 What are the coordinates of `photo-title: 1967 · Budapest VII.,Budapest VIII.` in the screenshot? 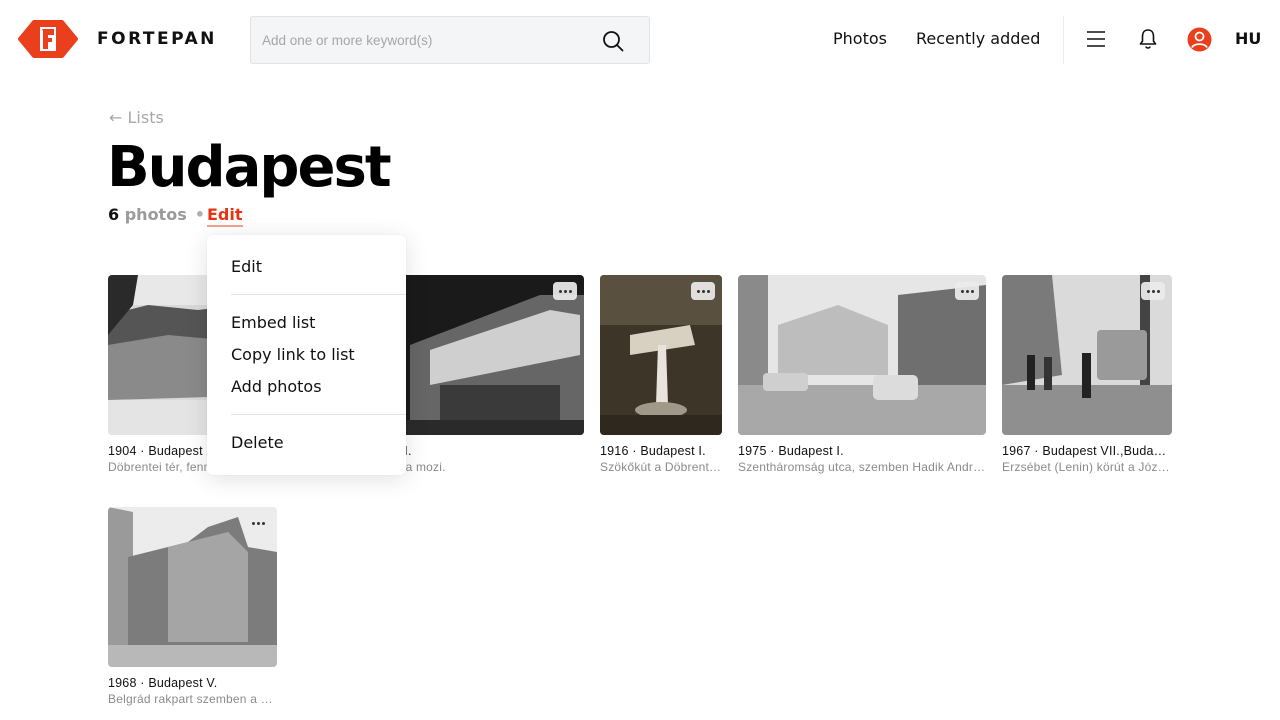 It's located at (1087, 451).